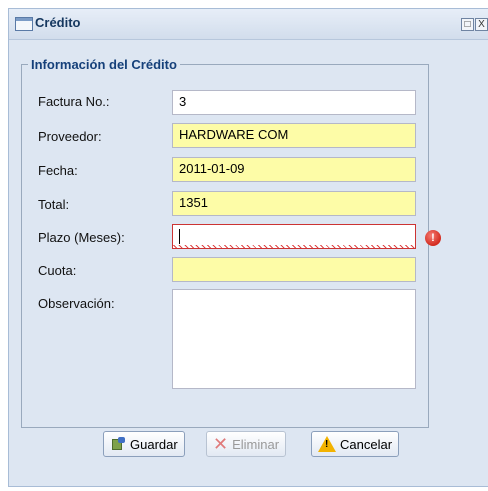 This screenshot has width=488, height=491. Describe the element at coordinates (76, 303) in the screenshot. I see `observation-label: Observación:` at that location.